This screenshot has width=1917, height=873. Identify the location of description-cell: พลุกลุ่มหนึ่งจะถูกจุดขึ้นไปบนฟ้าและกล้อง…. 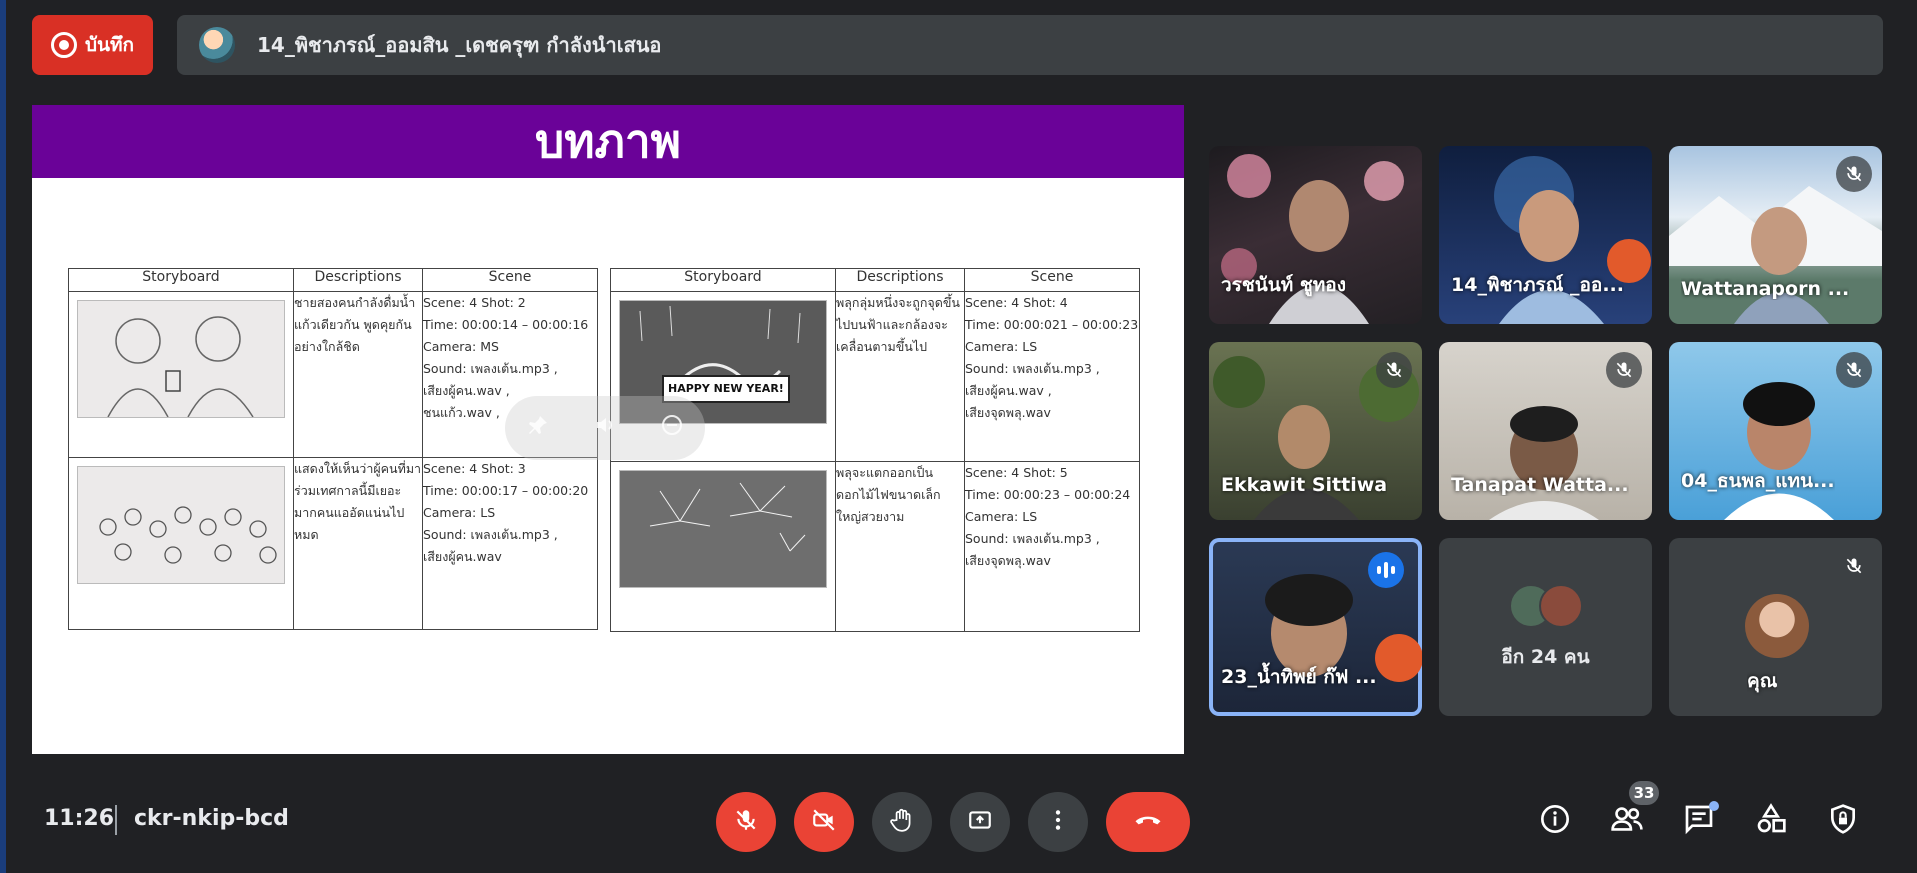
(900, 376).